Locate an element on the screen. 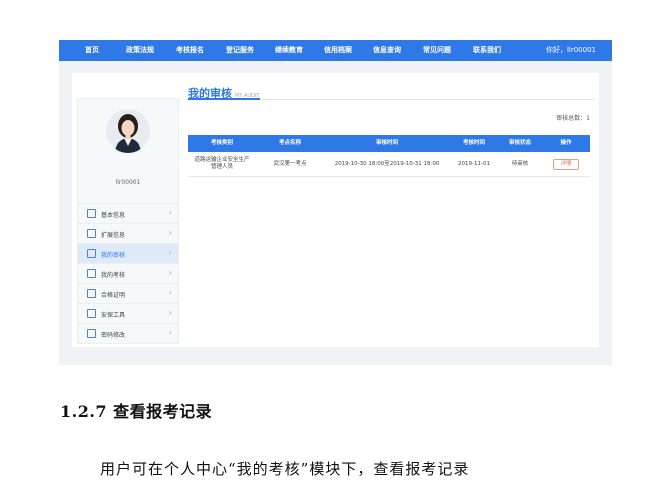  document-edit-icon is located at coordinates (91, 233).